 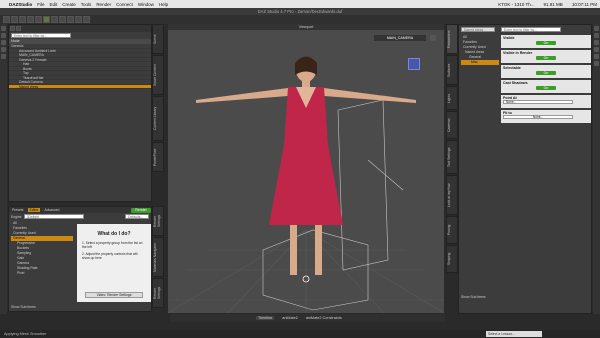 What do you see at coordinates (30, 19) in the screenshot?
I see `undo-icon` at bounding box center [30, 19].